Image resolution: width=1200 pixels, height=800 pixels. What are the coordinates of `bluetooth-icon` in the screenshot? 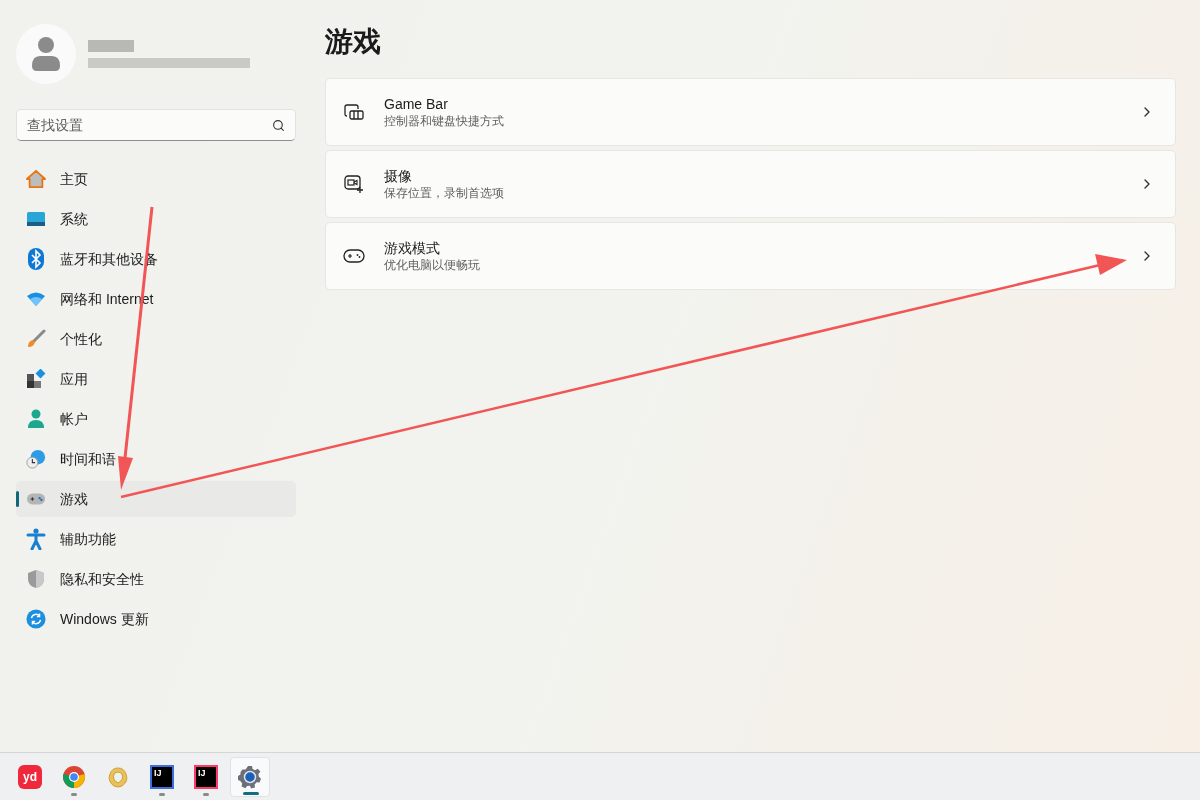 It's located at (36, 259).